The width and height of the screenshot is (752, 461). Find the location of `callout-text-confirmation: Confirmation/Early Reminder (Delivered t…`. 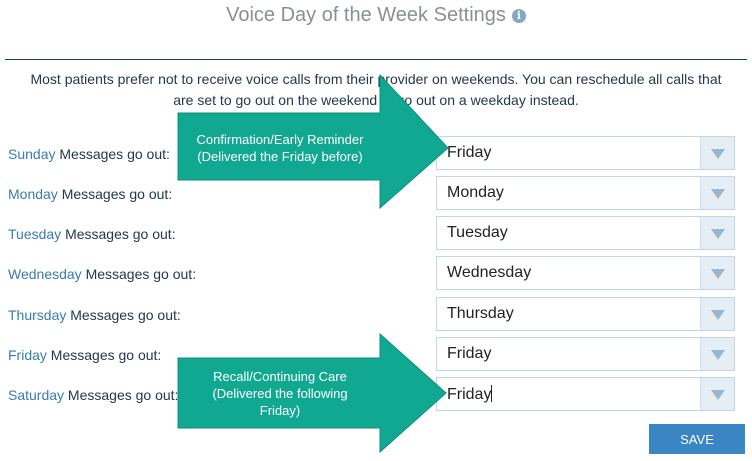

callout-text-confirmation: Confirmation/Early Reminder (Delivered t… is located at coordinates (280, 148).